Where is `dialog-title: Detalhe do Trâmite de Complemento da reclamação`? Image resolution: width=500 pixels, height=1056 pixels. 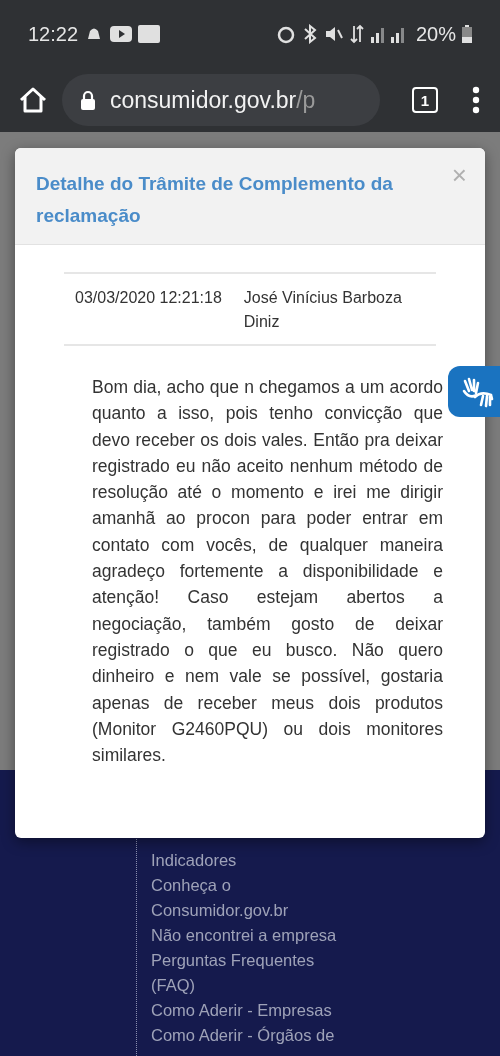 dialog-title: Detalhe do Trâmite de Complemento da reclamação is located at coordinates (215, 200).